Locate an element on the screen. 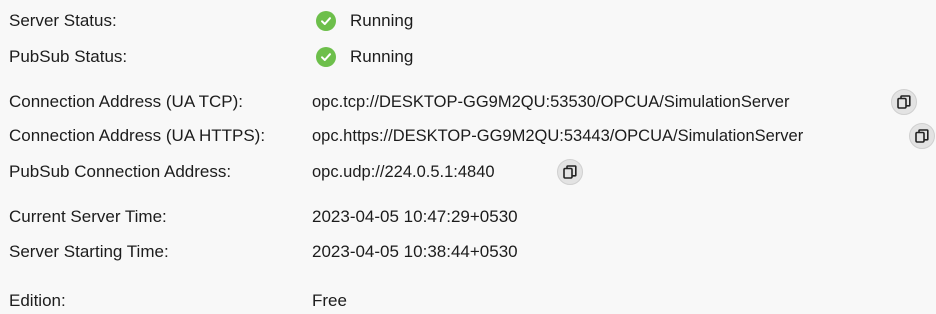 The width and height of the screenshot is (936, 314). pubsub-connection-value: opc.udp://224.0.5.1:4840 is located at coordinates (403, 172).